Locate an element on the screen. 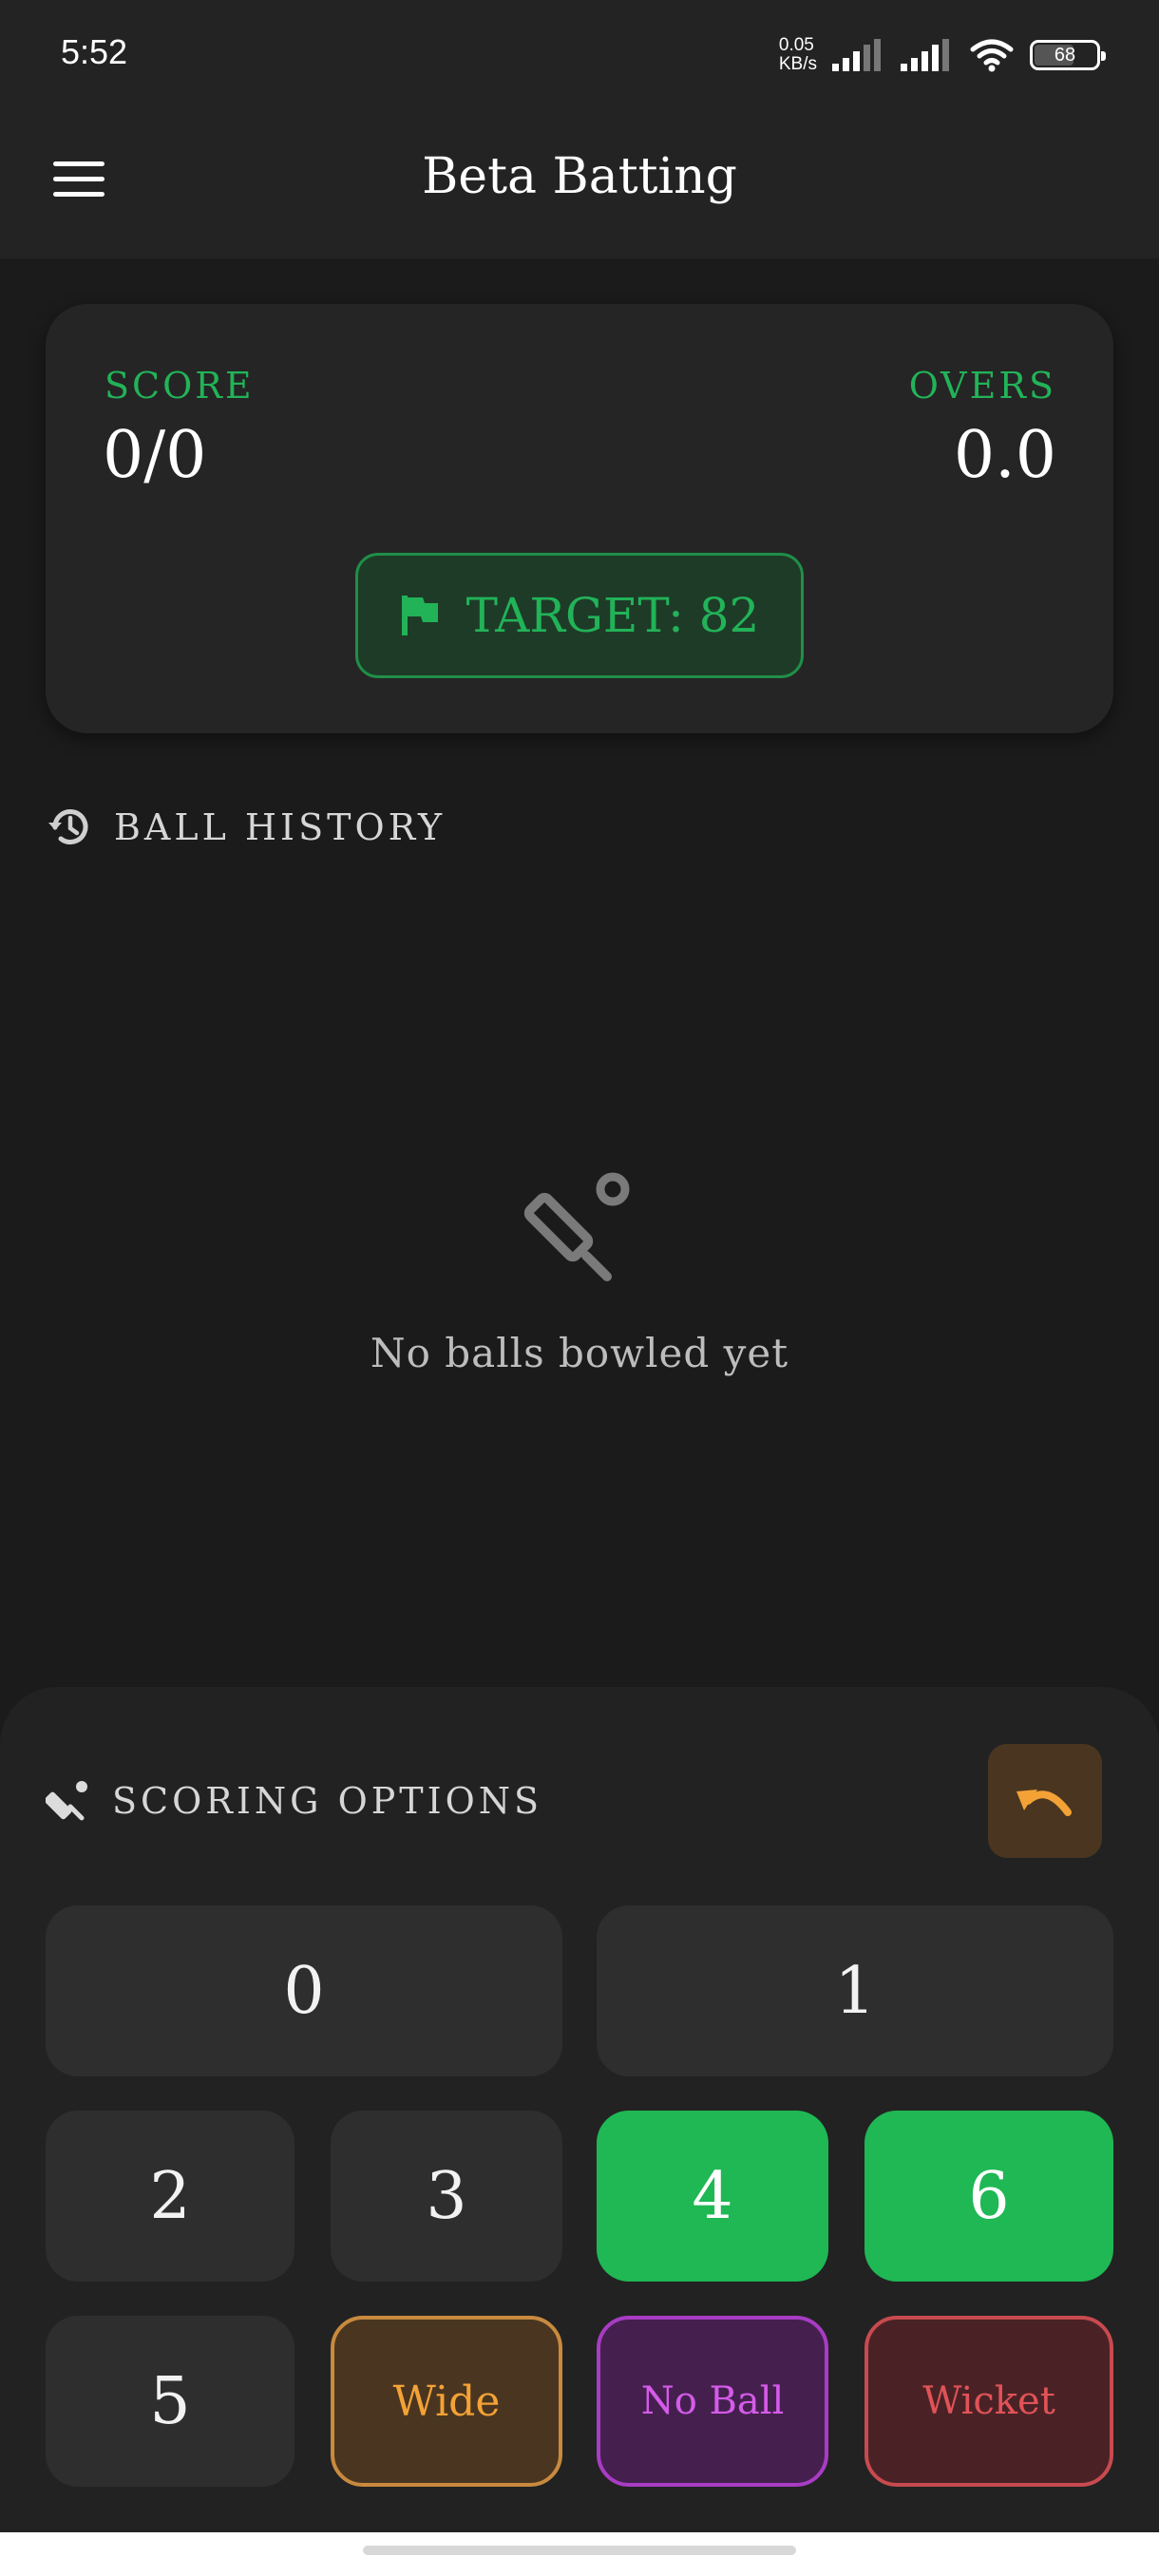  wifi-icon is located at coordinates (992, 55).